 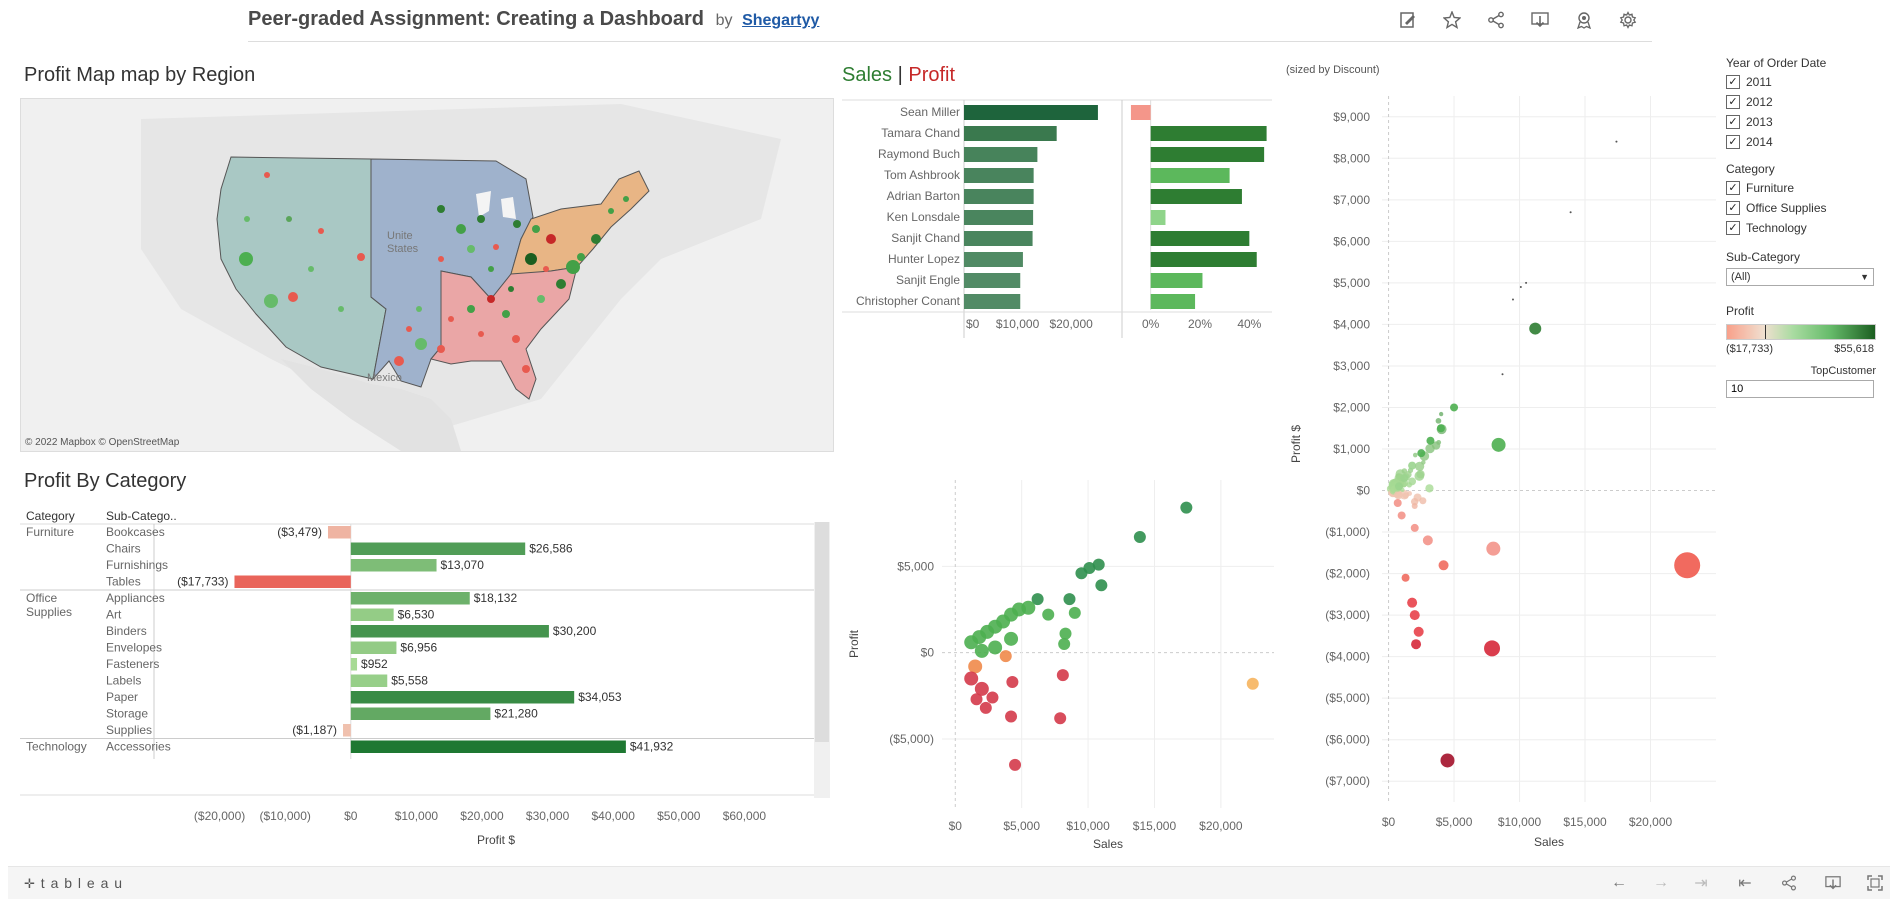 What do you see at coordinates (854, 643) in the screenshot?
I see `mid-scatter-ylabel: Profit` at bounding box center [854, 643].